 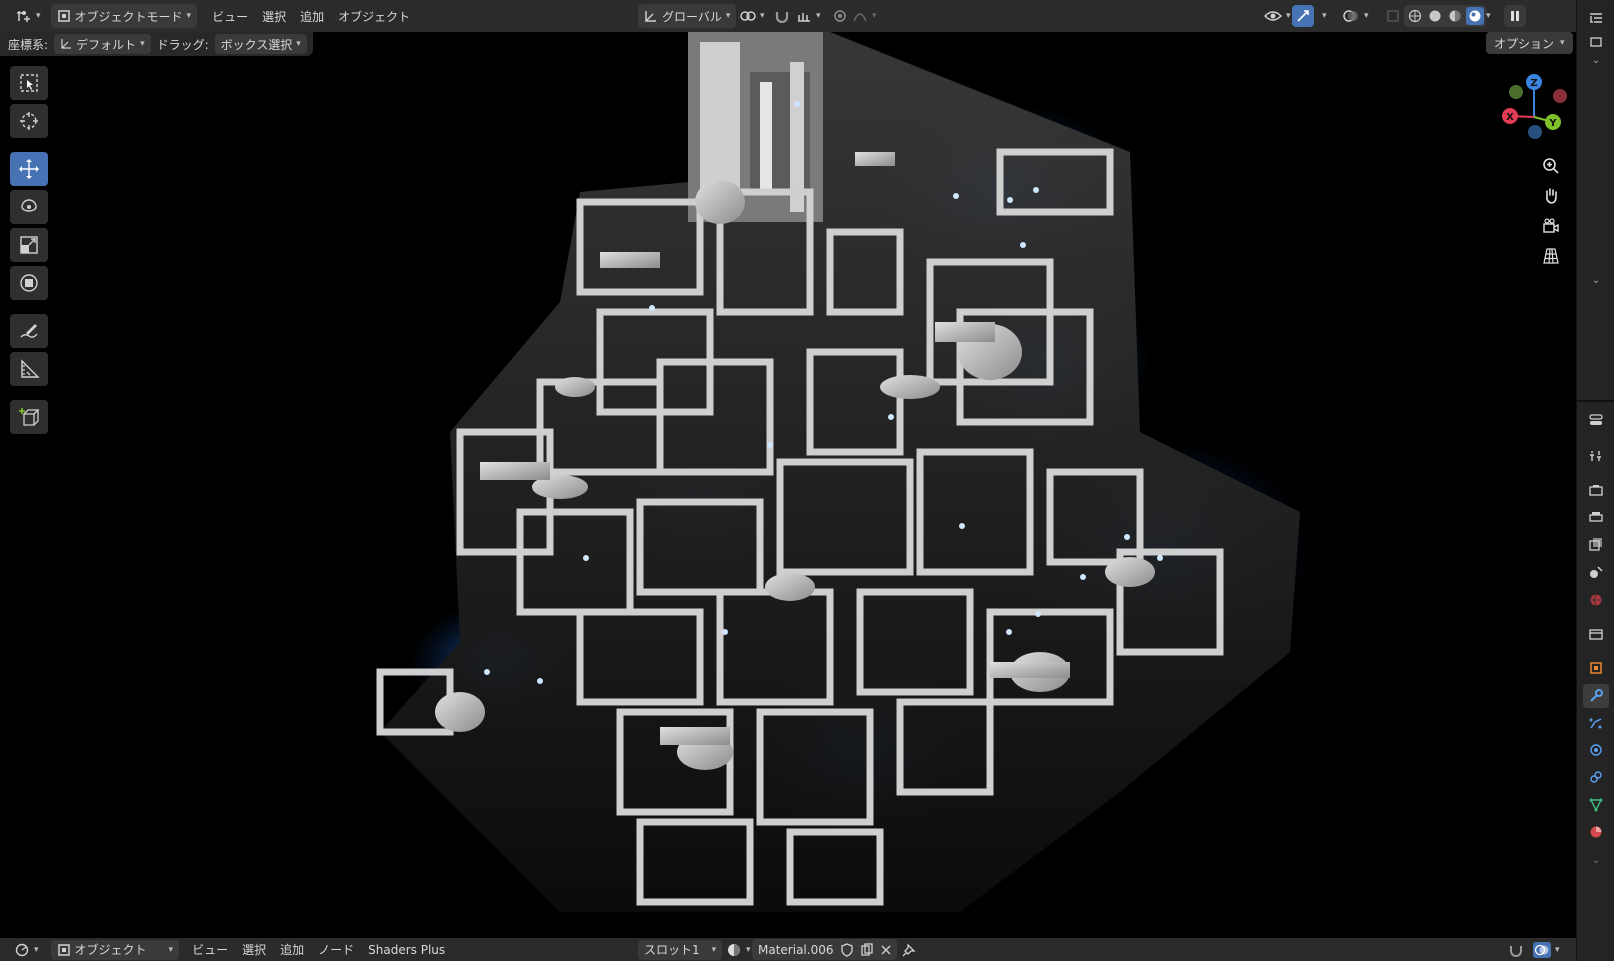 What do you see at coordinates (1324, 16) in the screenshot?
I see `gizmo-options-dropdown: ▾` at bounding box center [1324, 16].